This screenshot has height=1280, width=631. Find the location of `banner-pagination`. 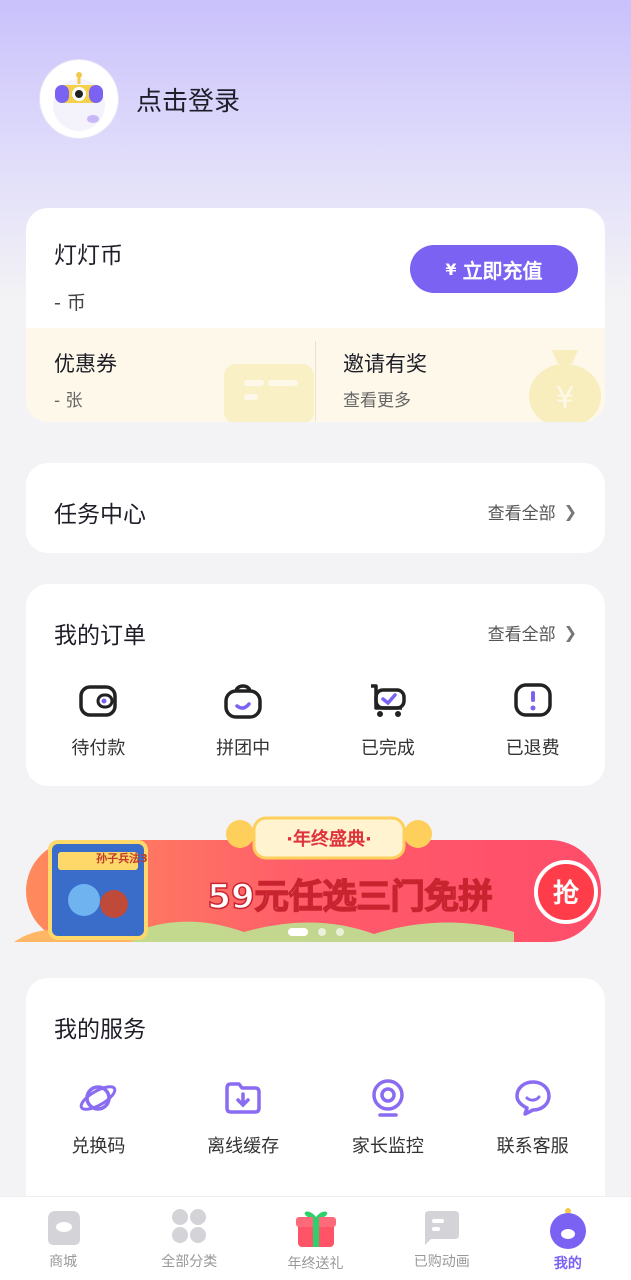

banner-pagination is located at coordinates (316, 932).